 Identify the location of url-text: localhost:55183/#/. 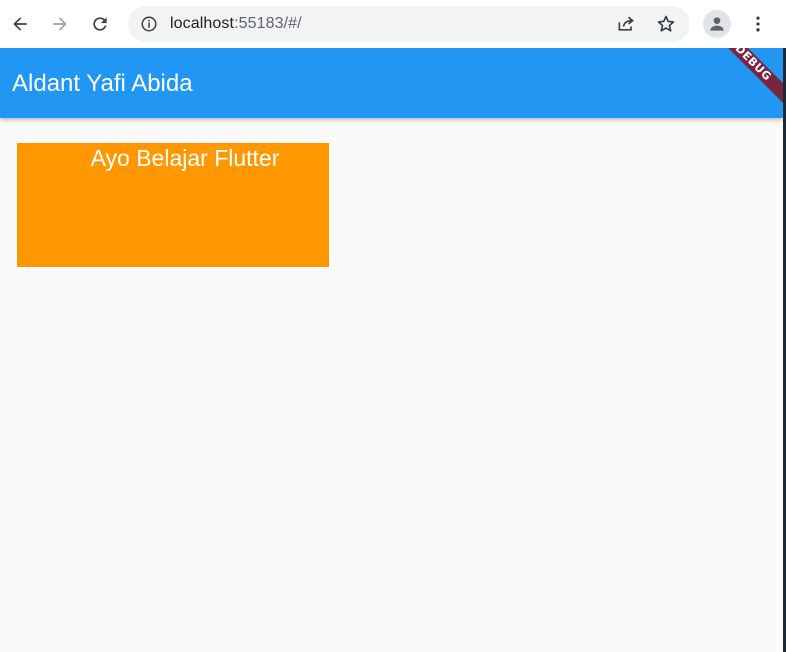
(236, 24).